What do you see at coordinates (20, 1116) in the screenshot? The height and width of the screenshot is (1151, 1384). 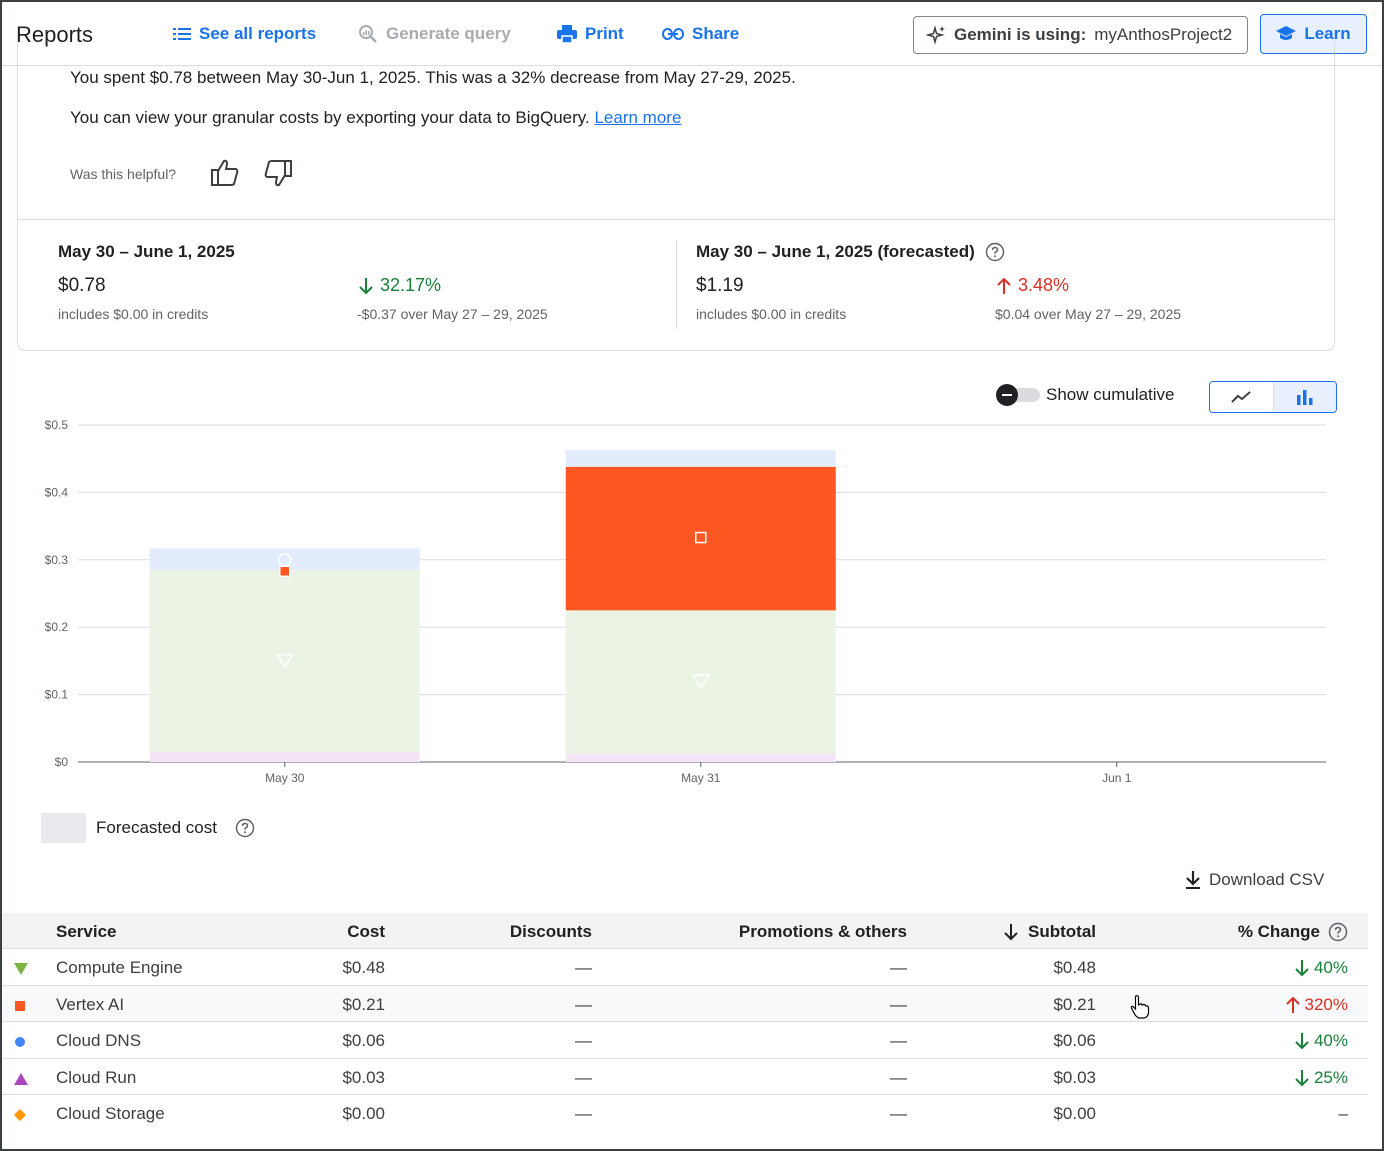 I see `diamond-marker-icon` at bounding box center [20, 1116].